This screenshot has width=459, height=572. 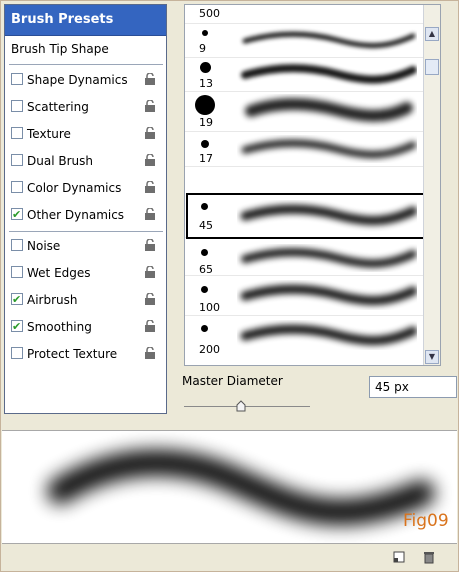 What do you see at coordinates (209, 307) in the screenshot?
I see `brush-size-label: 100` at bounding box center [209, 307].